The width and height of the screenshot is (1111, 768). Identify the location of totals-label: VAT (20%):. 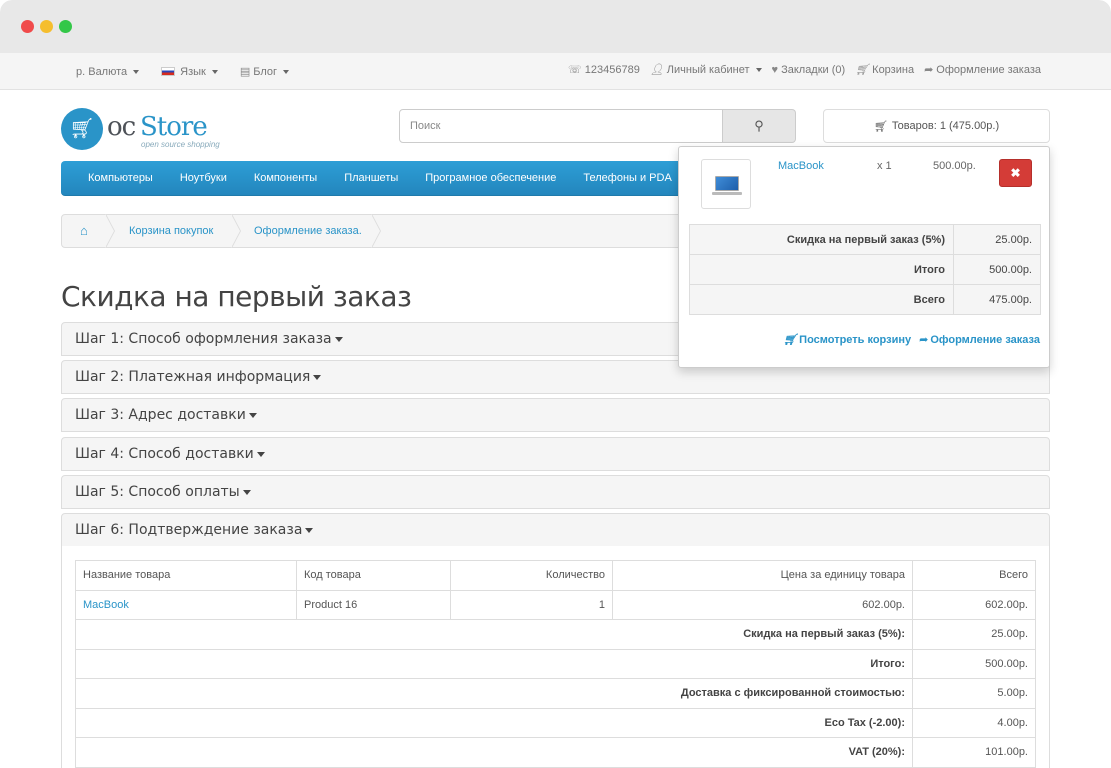
(494, 752).